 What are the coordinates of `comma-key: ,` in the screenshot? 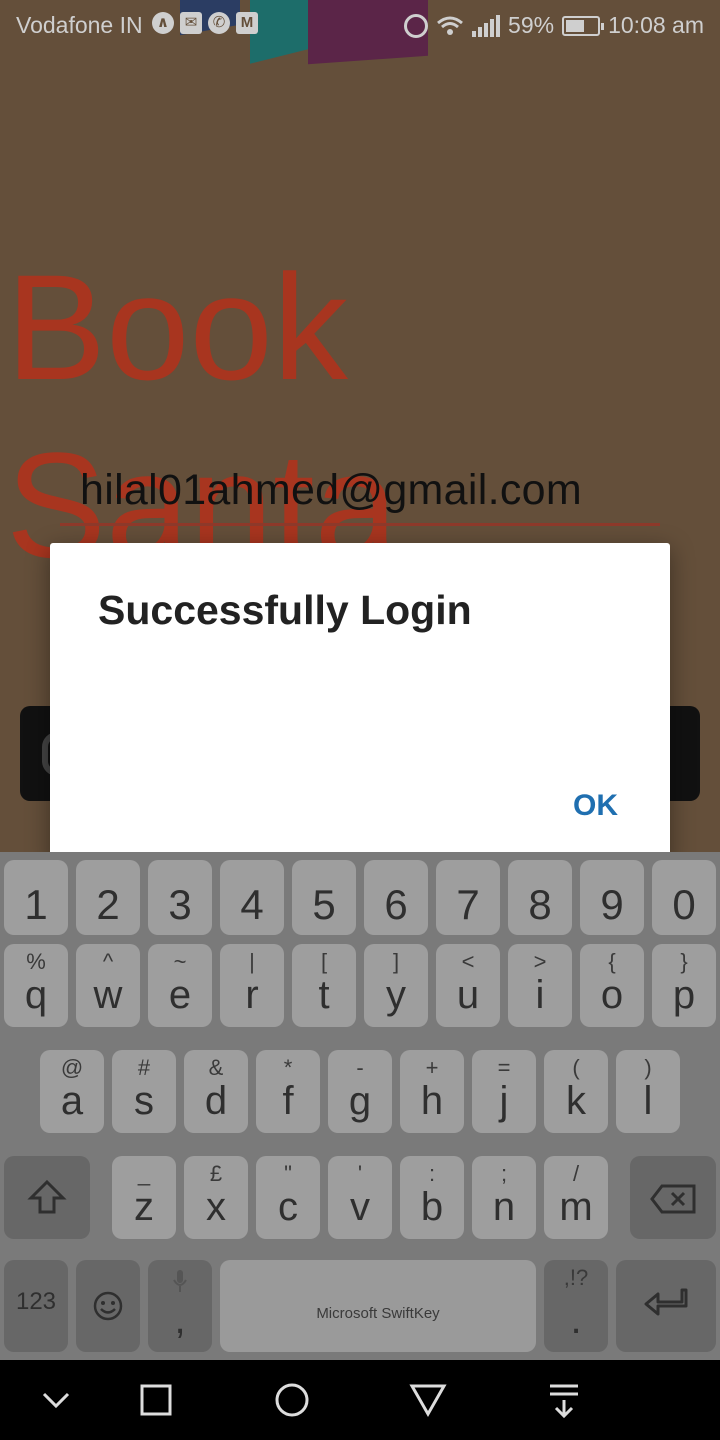 It's located at (180, 1306).